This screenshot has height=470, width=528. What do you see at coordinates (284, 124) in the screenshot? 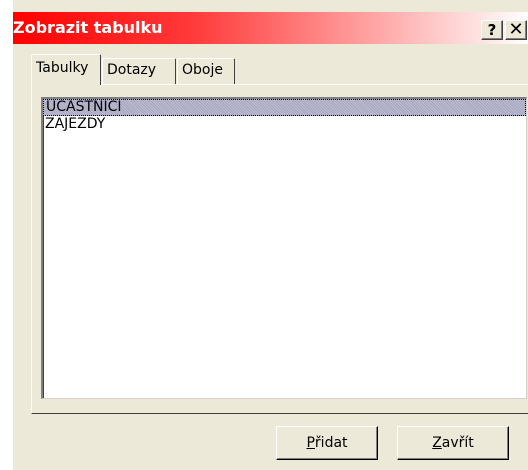
I see `list-item-zajezdy: ZAJEZDY` at bounding box center [284, 124].